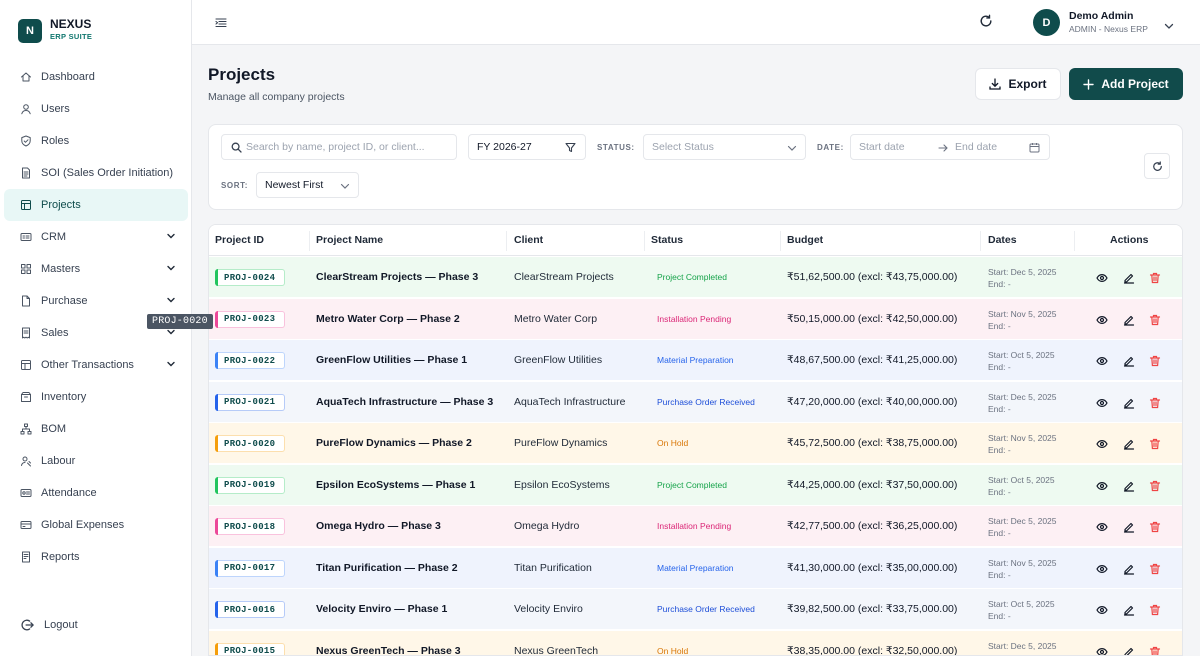 The width and height of the screenshot is (1200, 656). Describe the element at coordinates (61, 625) in the screenshot. I see `logout-label: Logout` at that location.